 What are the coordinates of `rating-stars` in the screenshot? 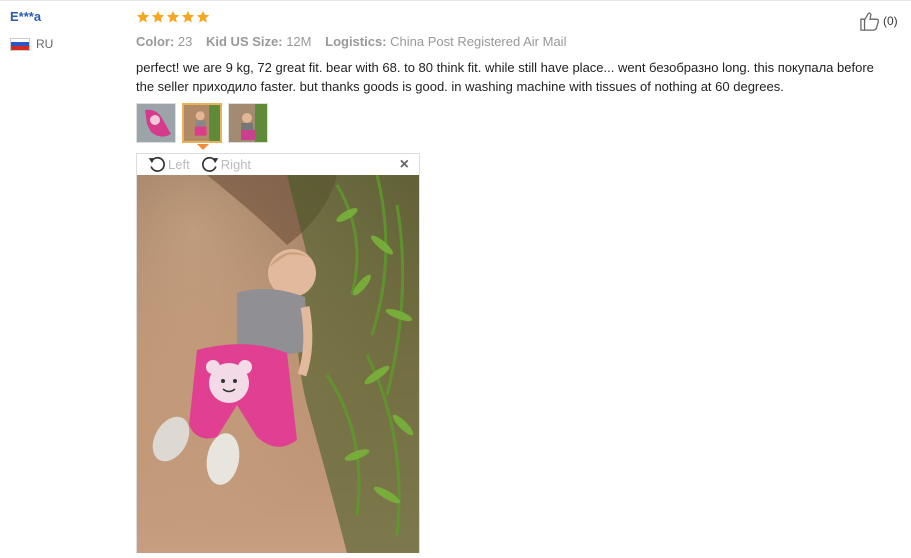 It's located at (173, 17).